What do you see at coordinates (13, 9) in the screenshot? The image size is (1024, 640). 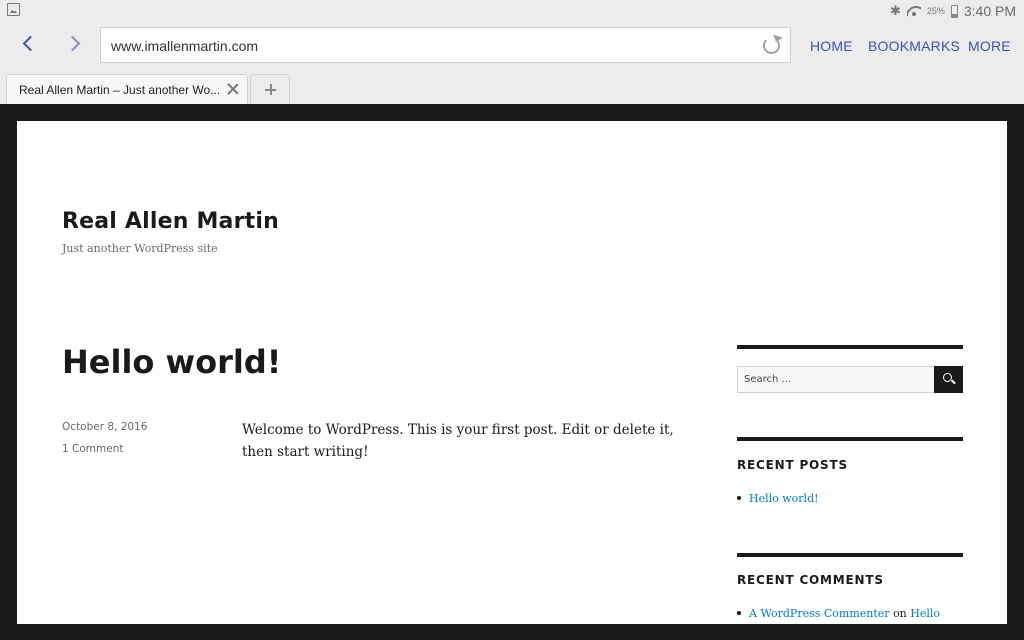 I see `gallery-icon` at bounding box center [13, 9].